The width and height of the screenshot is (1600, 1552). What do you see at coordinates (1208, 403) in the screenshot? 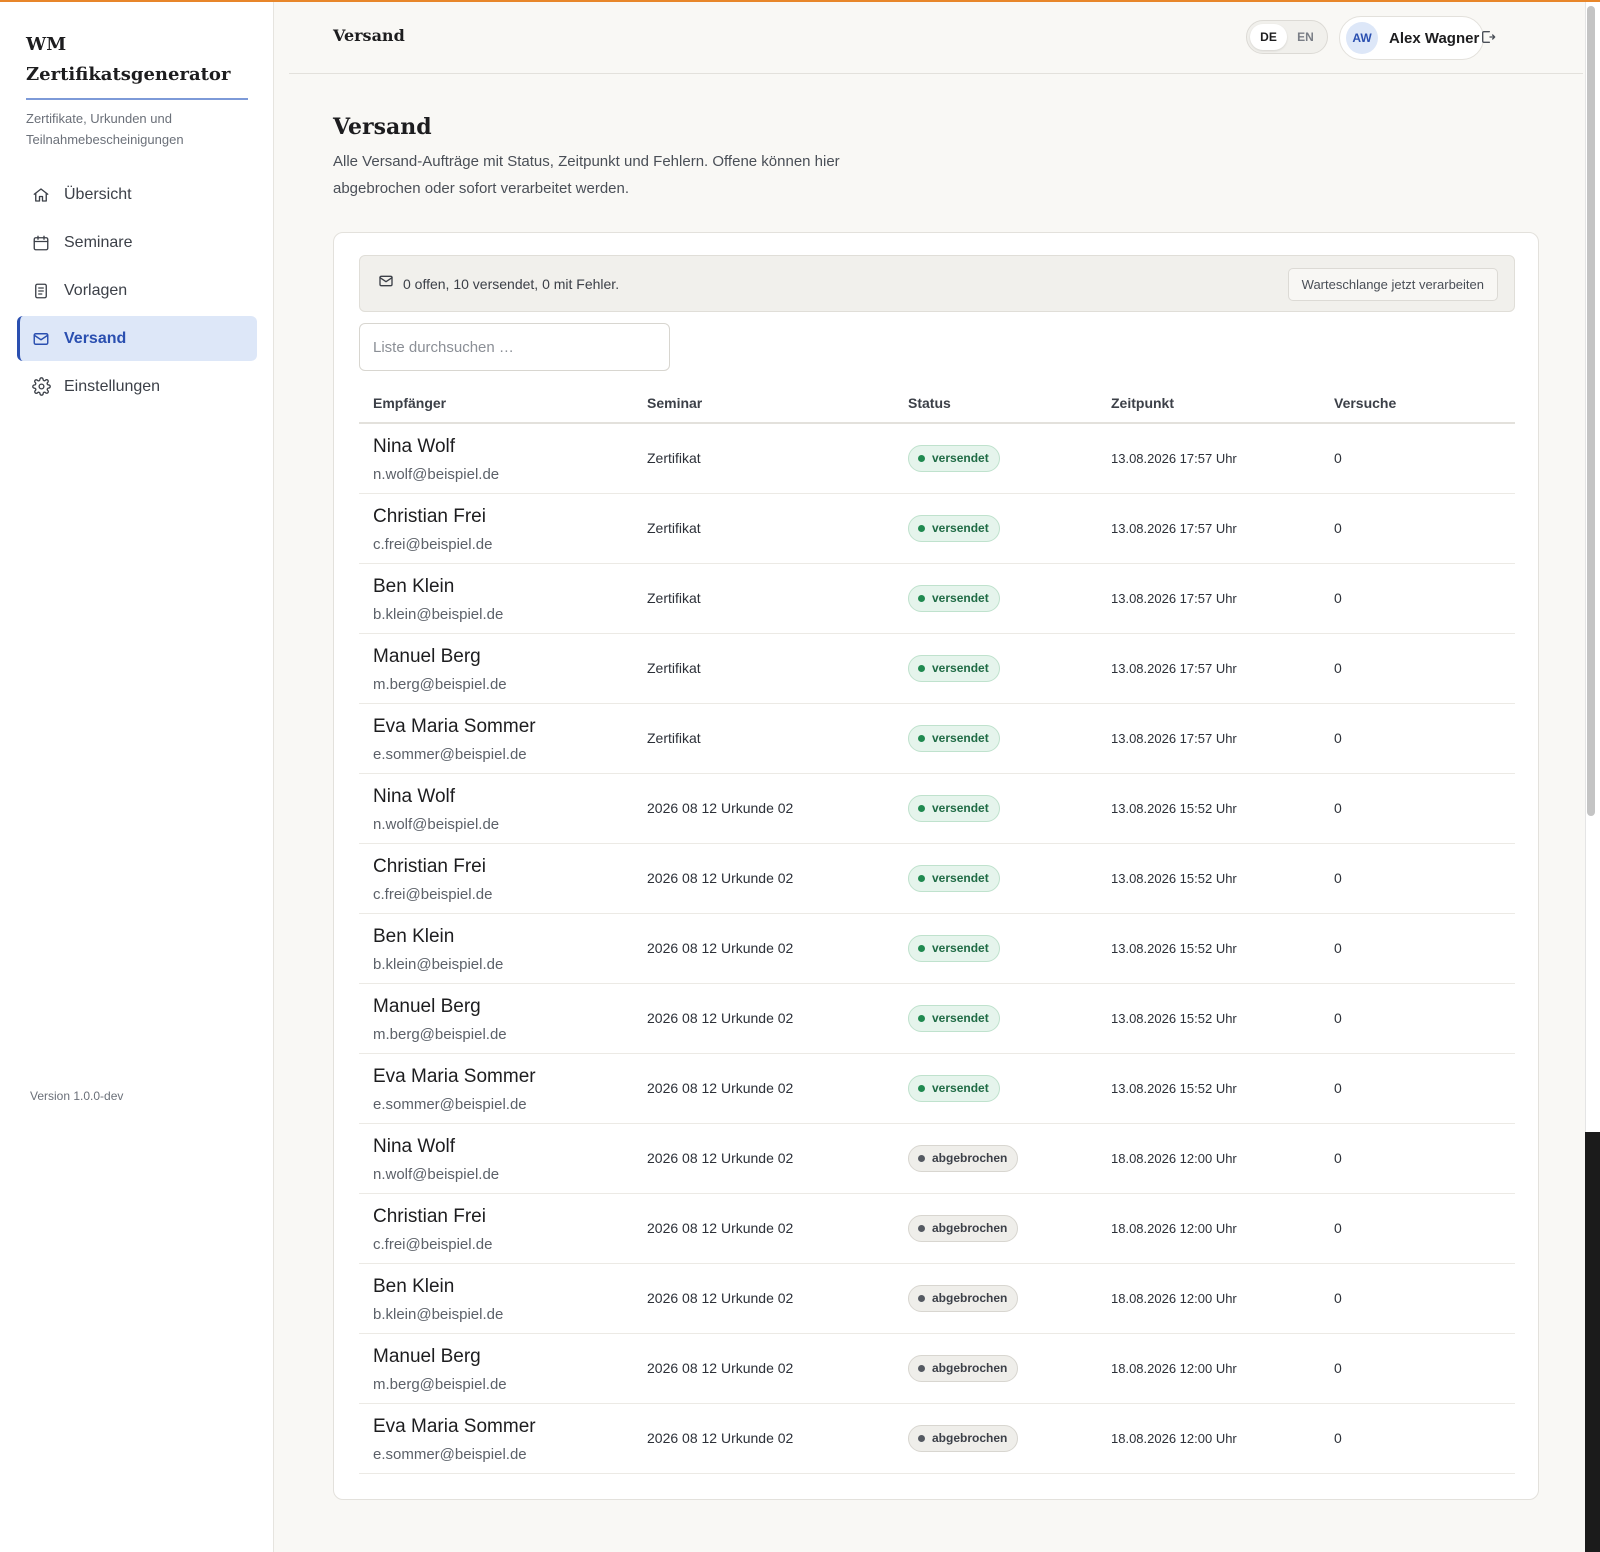
I see `column-header-time: Zeitpunkt` at bounding box center [1208, 403].